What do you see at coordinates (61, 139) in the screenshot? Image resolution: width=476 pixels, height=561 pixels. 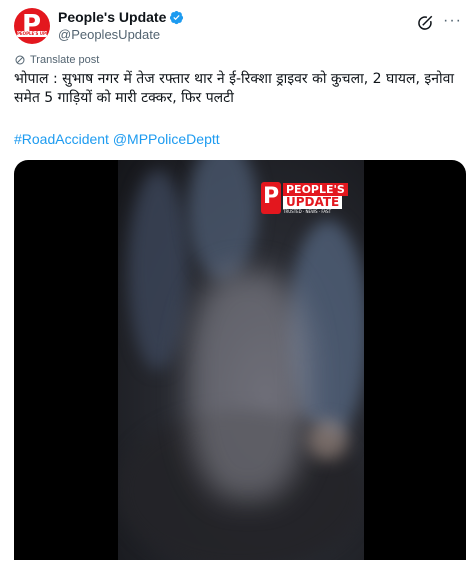 I see `hashtag-link: #RoadAccident` at bounding box center [61, 139].